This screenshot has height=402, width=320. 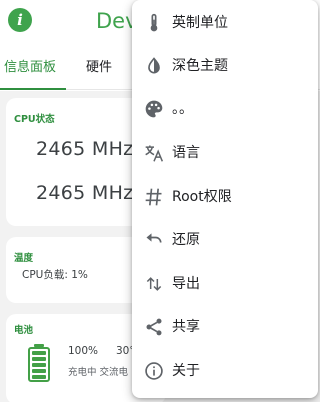 I want to click on menu-item-export: 导出, so click(x=225, y=284).